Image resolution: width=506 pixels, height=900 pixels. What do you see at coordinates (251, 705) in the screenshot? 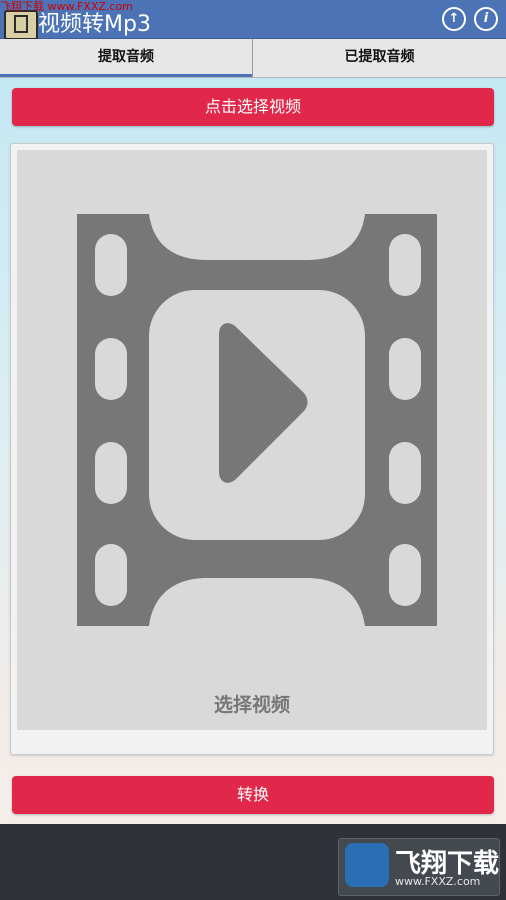
I see `select-video-caption: 选择视频` at bounding box center [251, 705].